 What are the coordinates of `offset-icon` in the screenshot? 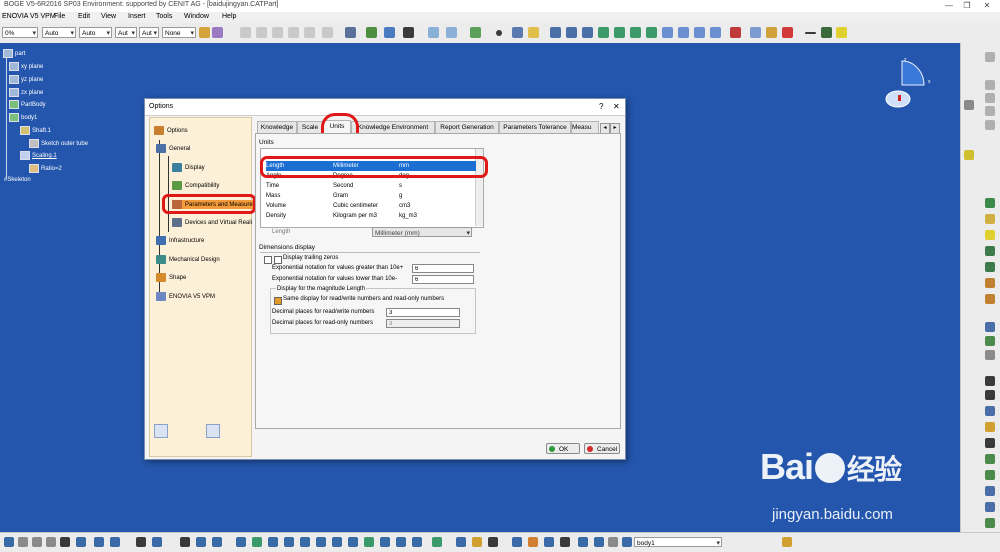 It's located at (715, 32).